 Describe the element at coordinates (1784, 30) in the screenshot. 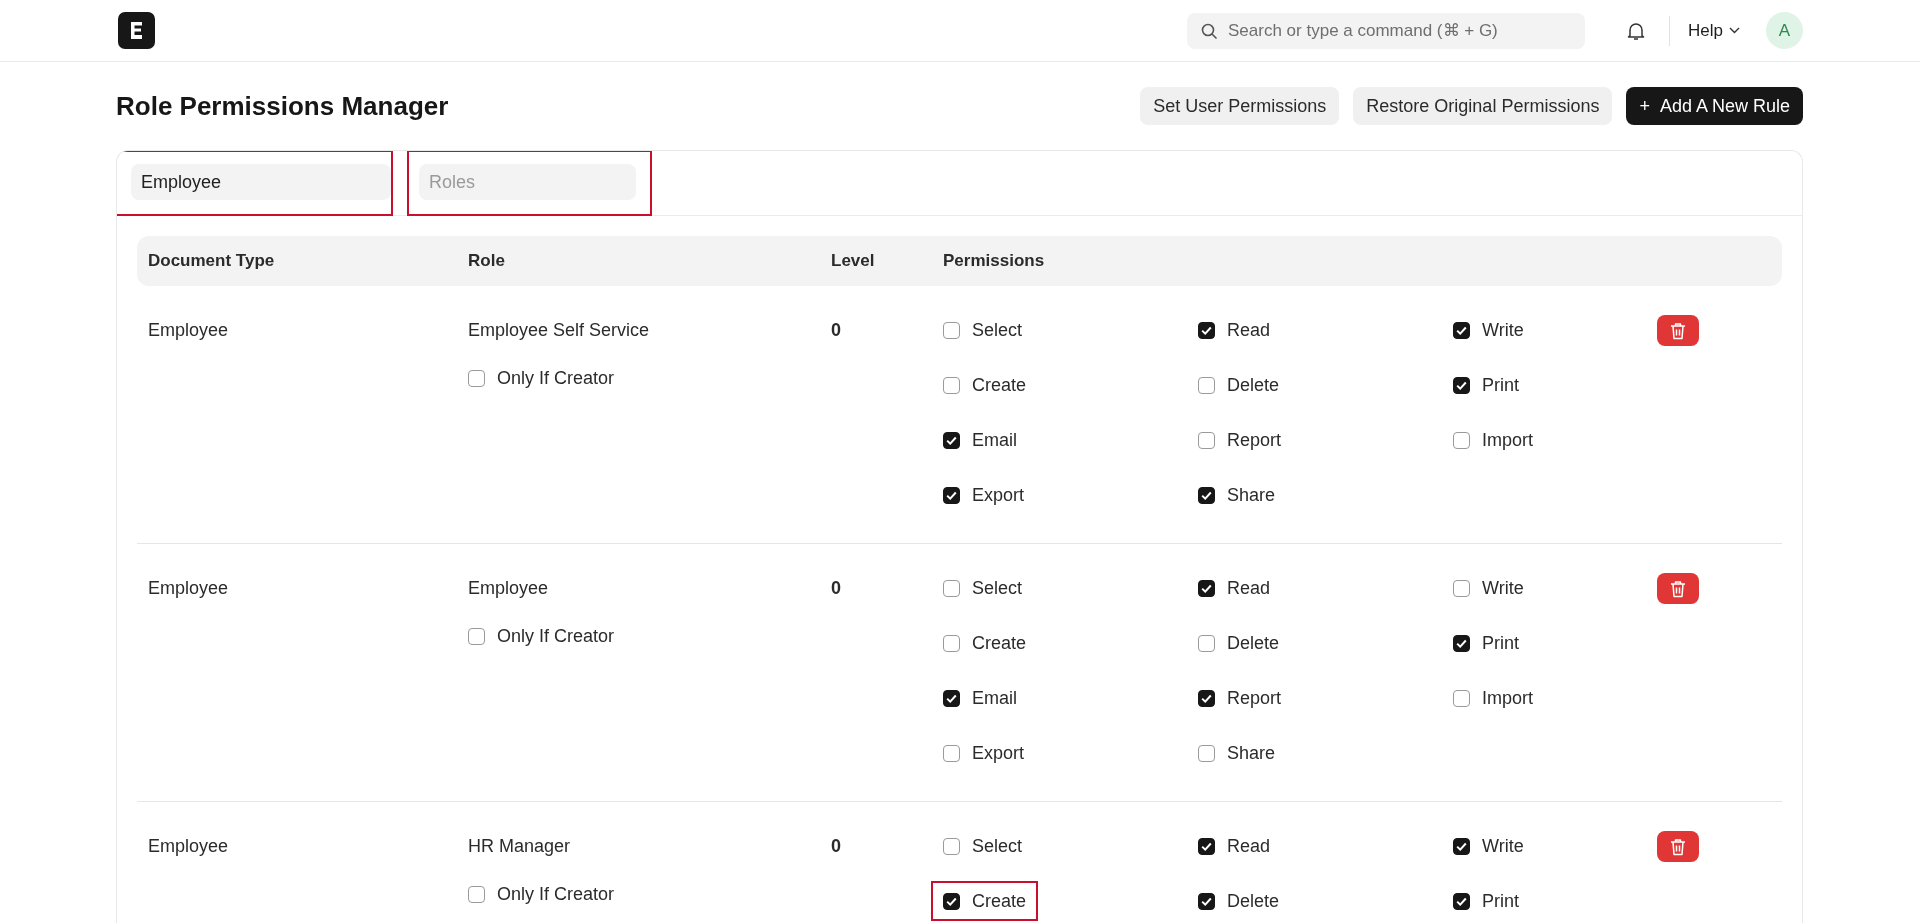

I see `user-avatar: A` at that location.